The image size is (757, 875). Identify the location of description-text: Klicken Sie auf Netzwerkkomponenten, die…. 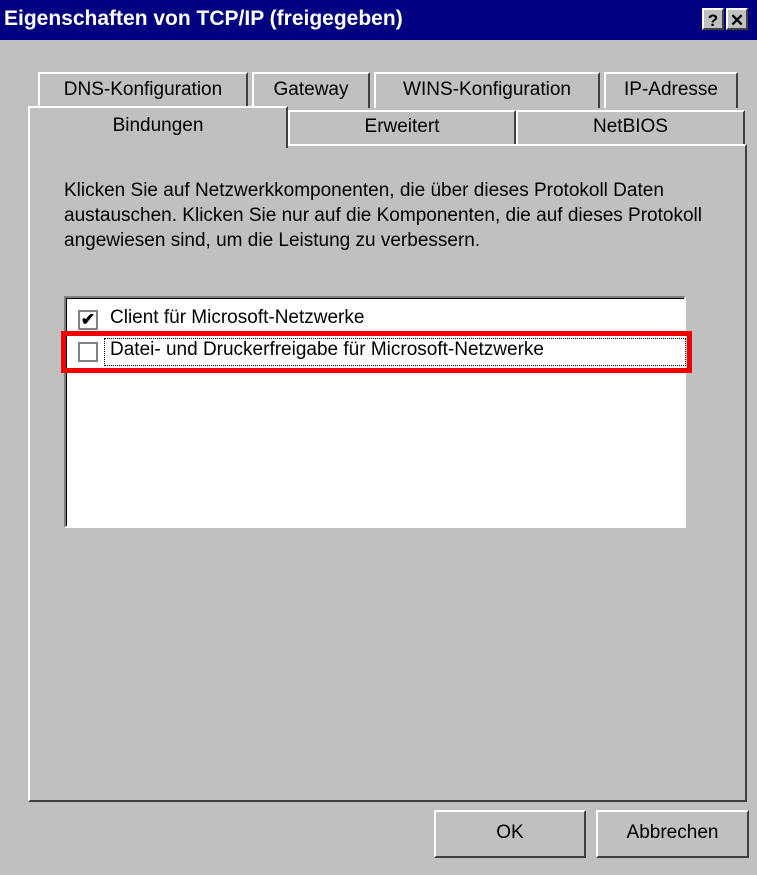
(383, 215).